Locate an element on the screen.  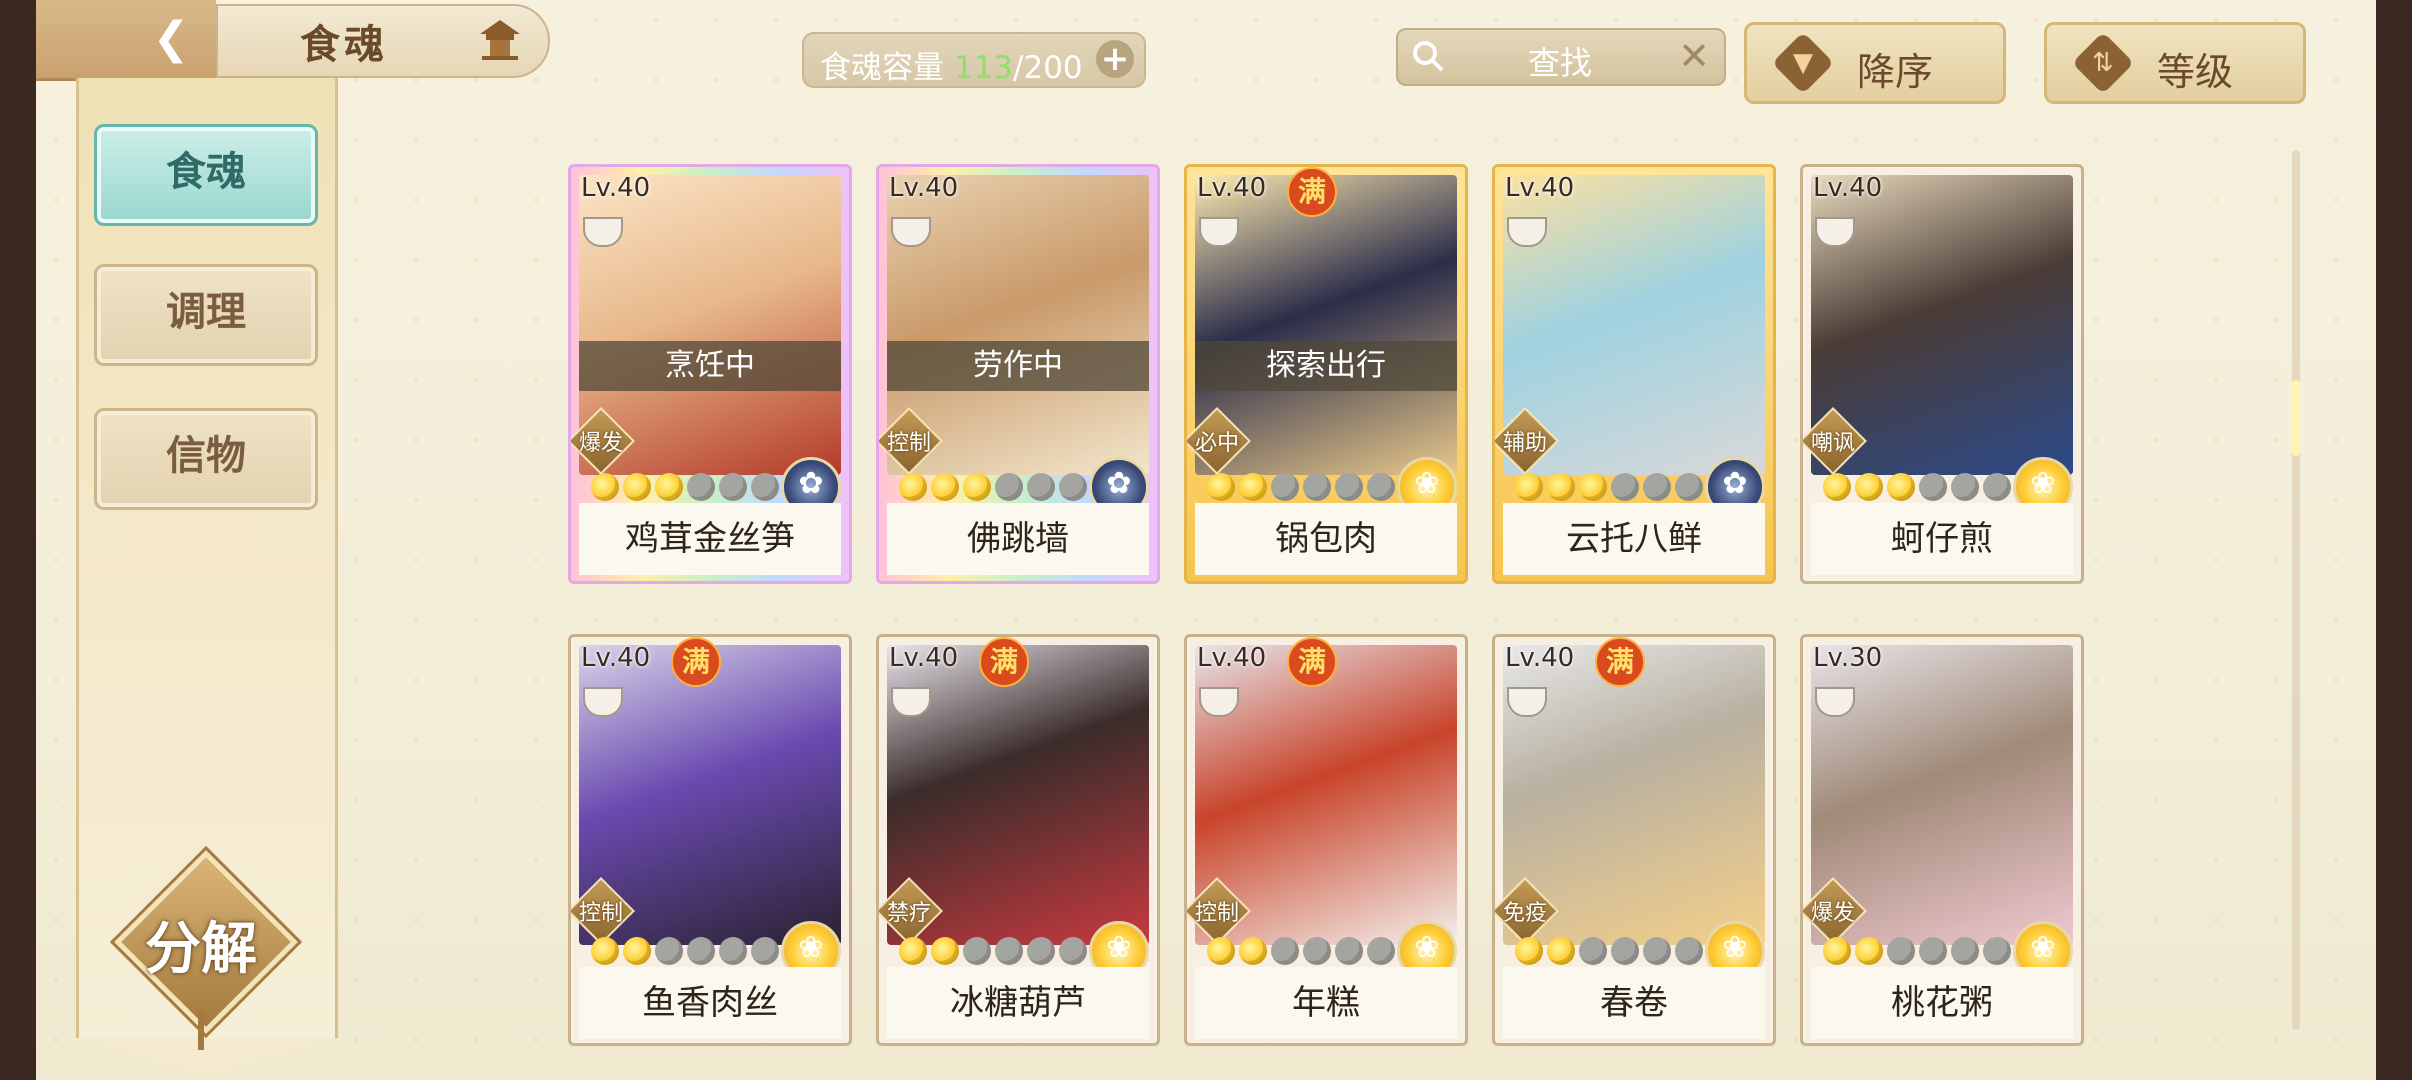
food-soul-name: 佛跳墙 is located at coordinates (1018, 539).